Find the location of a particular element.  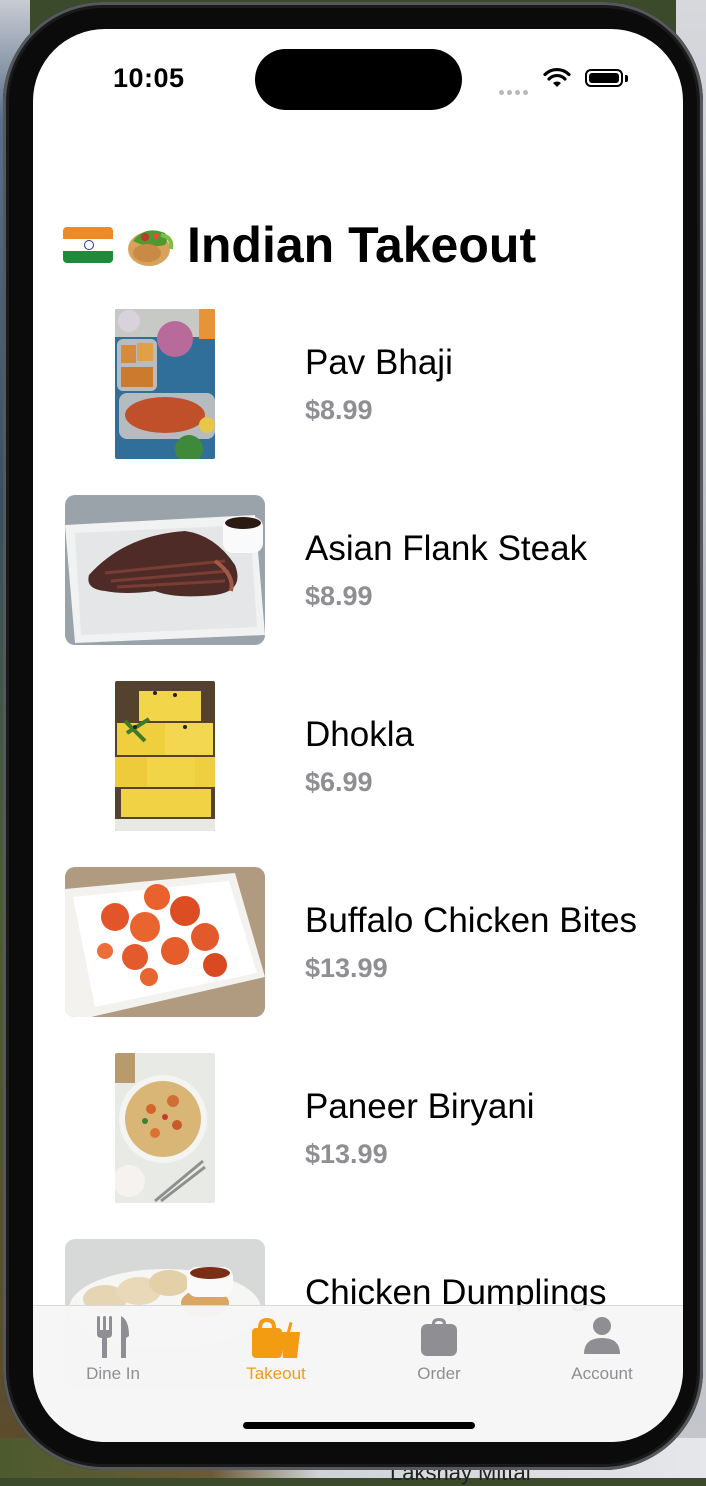

menu-item-buffalo-chicken-bites: Buffalo Chicken Bites $13.99 is located at coordinates (358, 942).